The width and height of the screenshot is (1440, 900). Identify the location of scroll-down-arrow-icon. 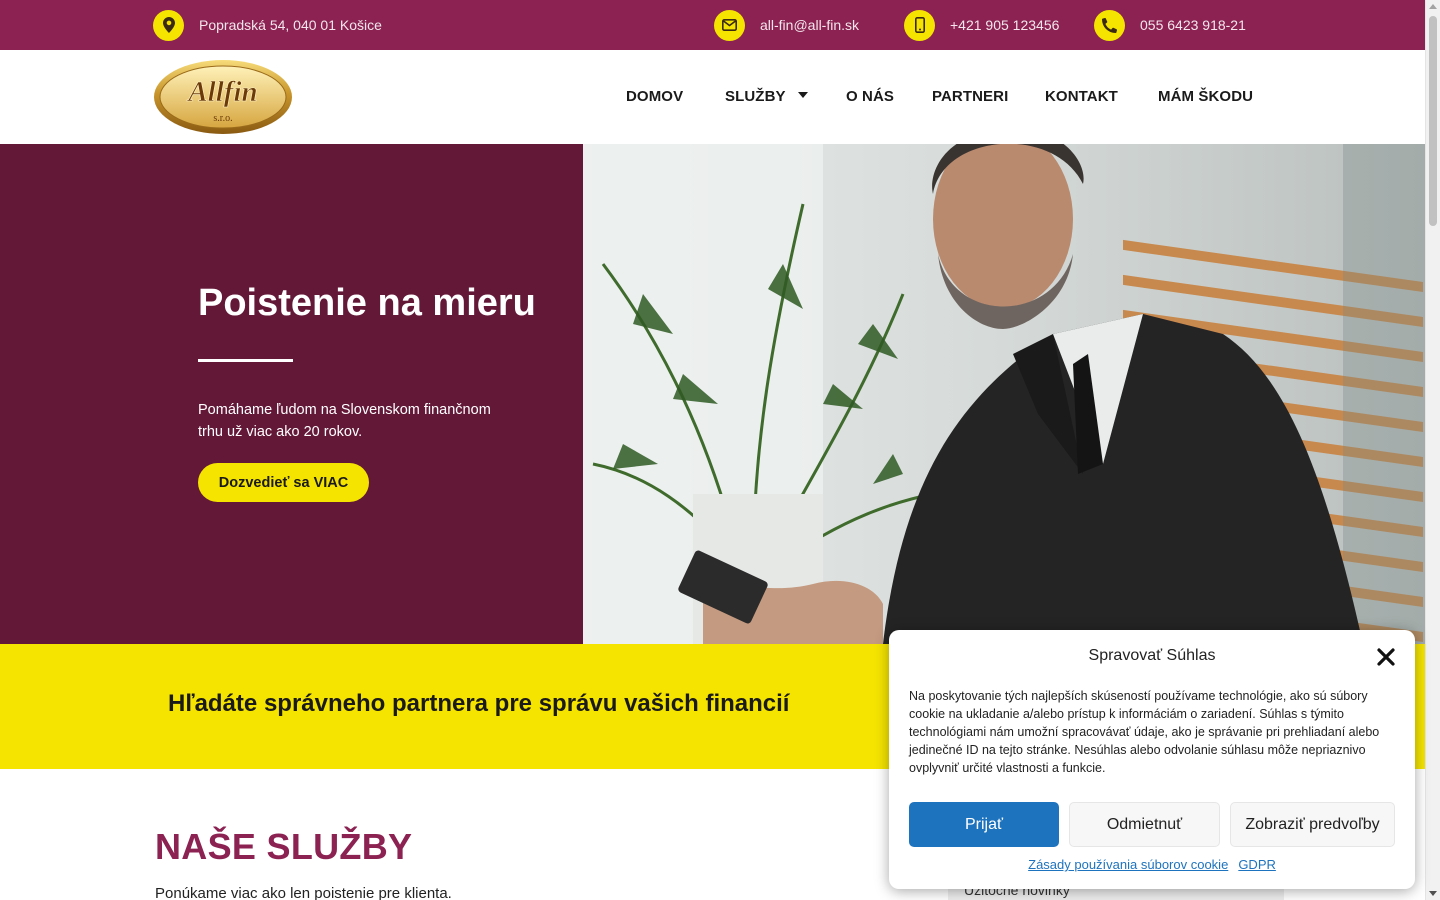
(1433, 893).